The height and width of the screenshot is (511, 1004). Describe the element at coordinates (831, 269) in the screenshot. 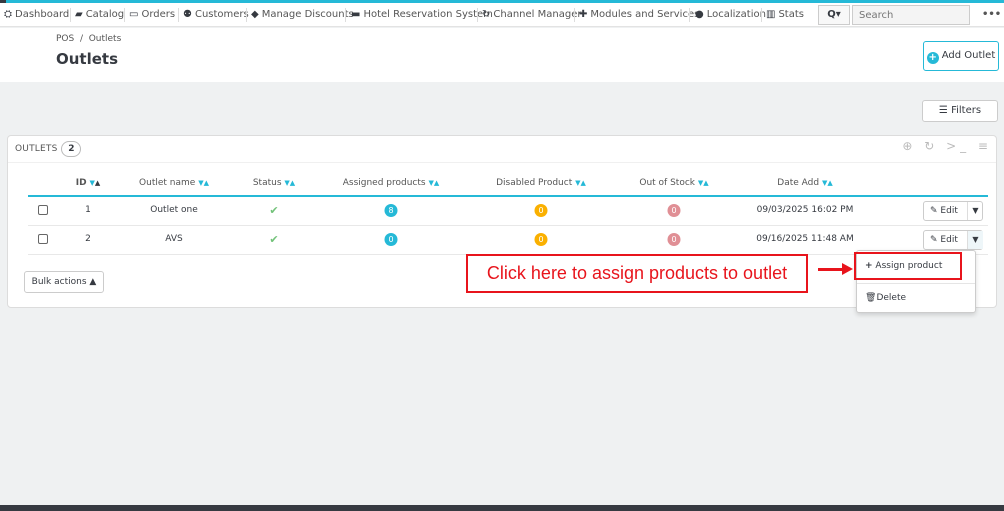

I see `callout-arrow` at that location.